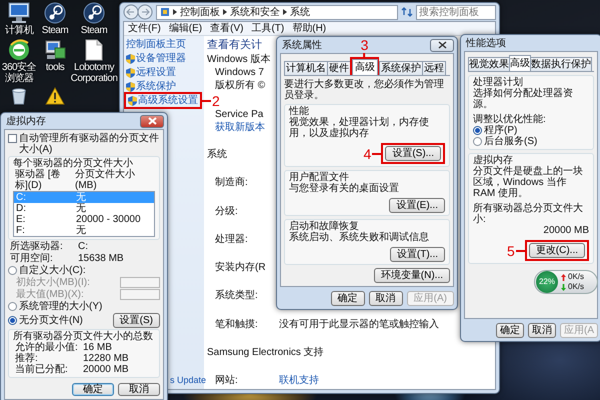 The width and height of the screenshot is (600, 400). Describe the element at coordinates (19, 30) in the screenshot. I see `icon-label: 计算机` at that location.